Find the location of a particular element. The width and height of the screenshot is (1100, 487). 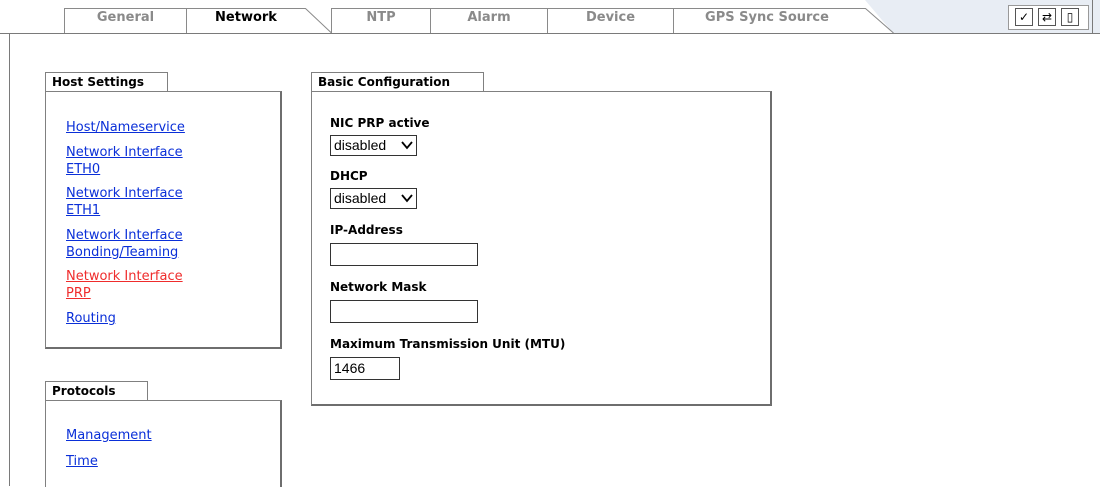

ip-address-label: IP-Address is located at coordinates (366, 230).